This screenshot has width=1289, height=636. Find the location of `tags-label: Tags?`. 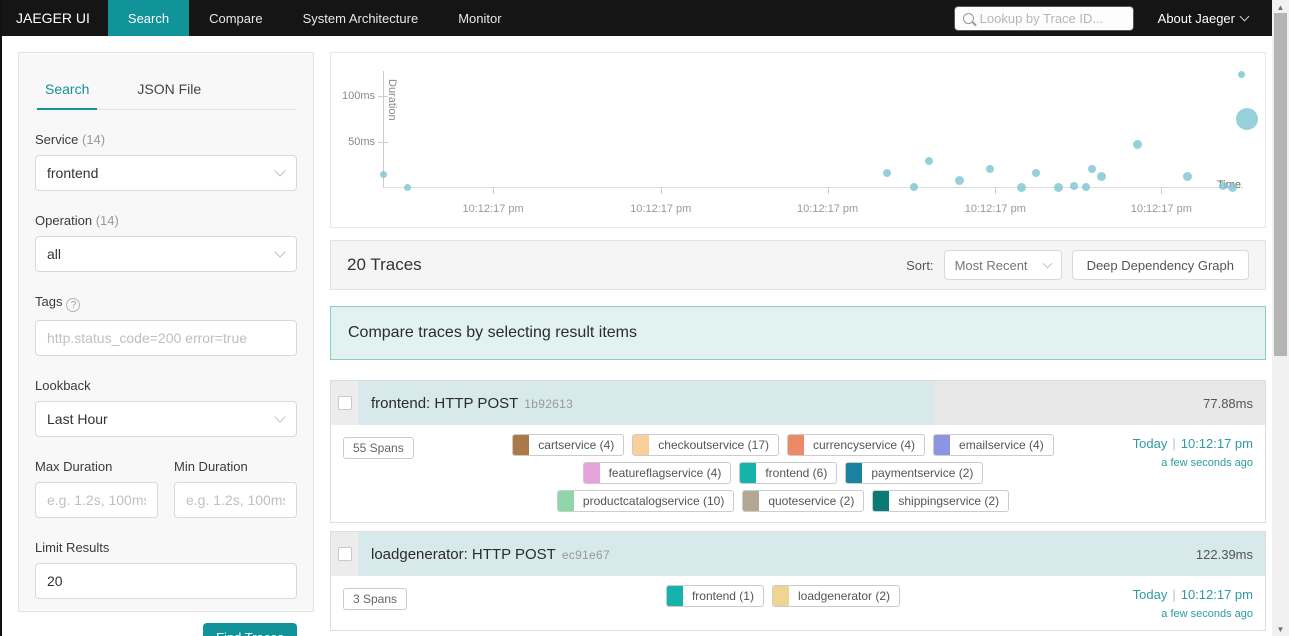

tags-label: Tags? is located at coordinates (166, 303).